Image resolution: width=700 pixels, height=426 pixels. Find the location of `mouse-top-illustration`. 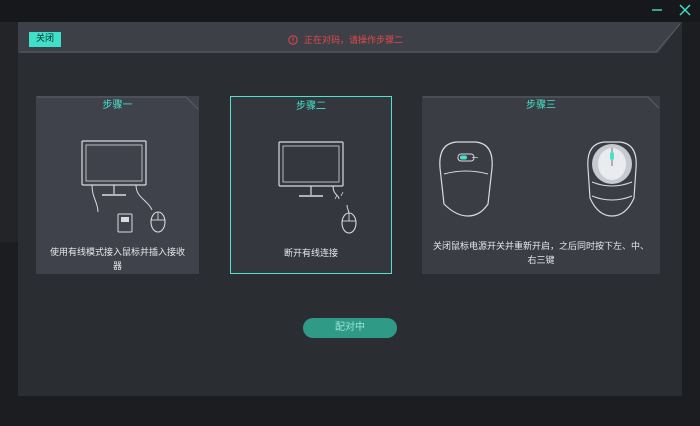

mouse-top-illustration is located at coordinates (612, 179).